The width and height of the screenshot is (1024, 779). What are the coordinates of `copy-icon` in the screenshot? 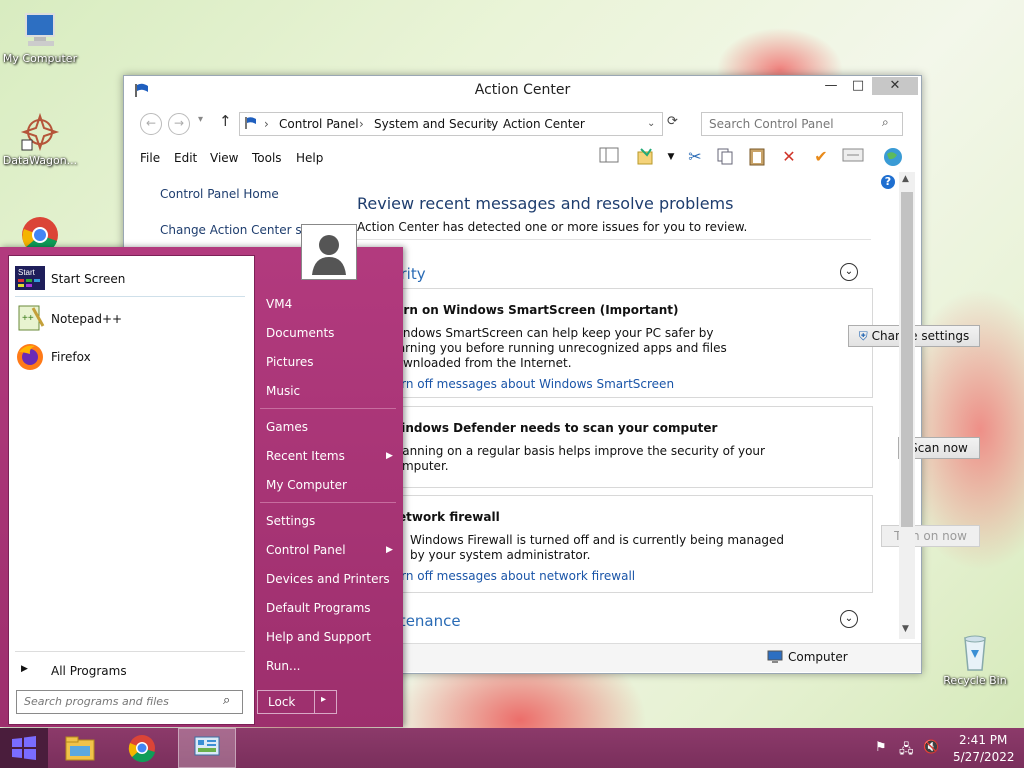 It's located at (725, 157).